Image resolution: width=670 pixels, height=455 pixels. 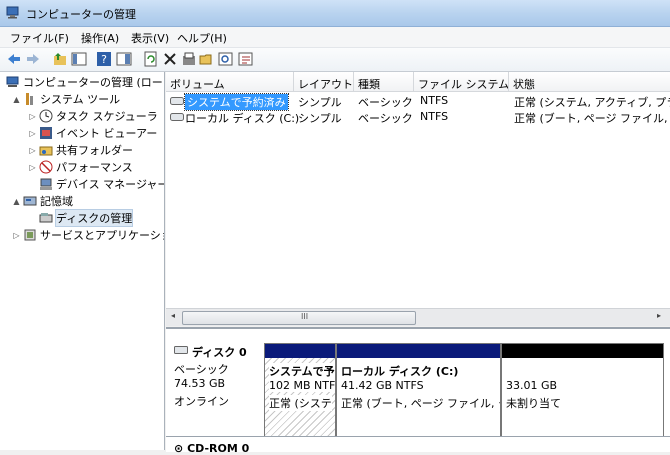 I want to click on disk-0-info: ディスク 0 ベーシック 74.53 GB オンライン, so click(x=216, y=389).